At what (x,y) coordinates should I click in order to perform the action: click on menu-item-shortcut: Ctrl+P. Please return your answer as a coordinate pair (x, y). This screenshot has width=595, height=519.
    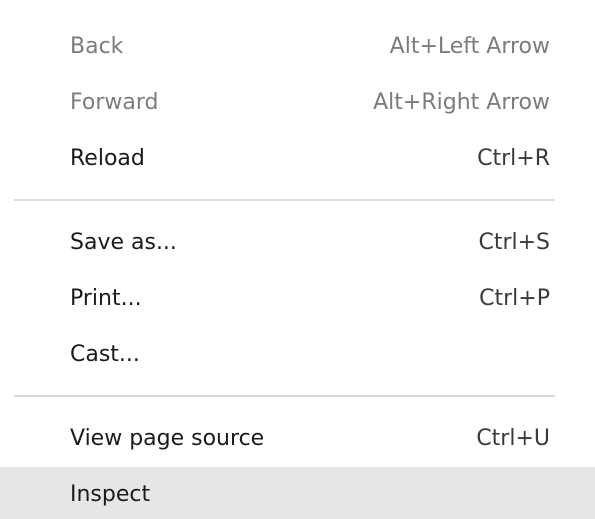
    Looking at the image, I should click on (514, 298).